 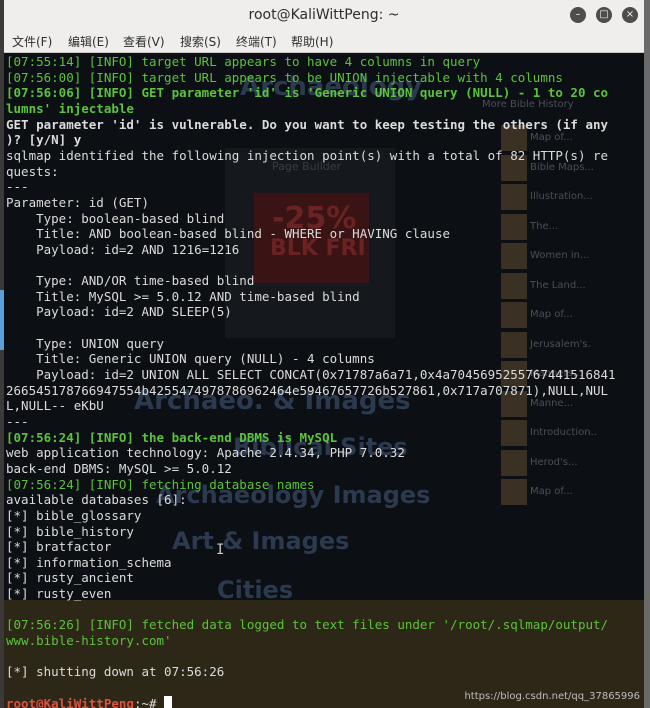 What do you see at coordinates (563, 432) in the screenshot?
I see `background-sidebar-item: Introduction..` at bounding box center [563, 432].